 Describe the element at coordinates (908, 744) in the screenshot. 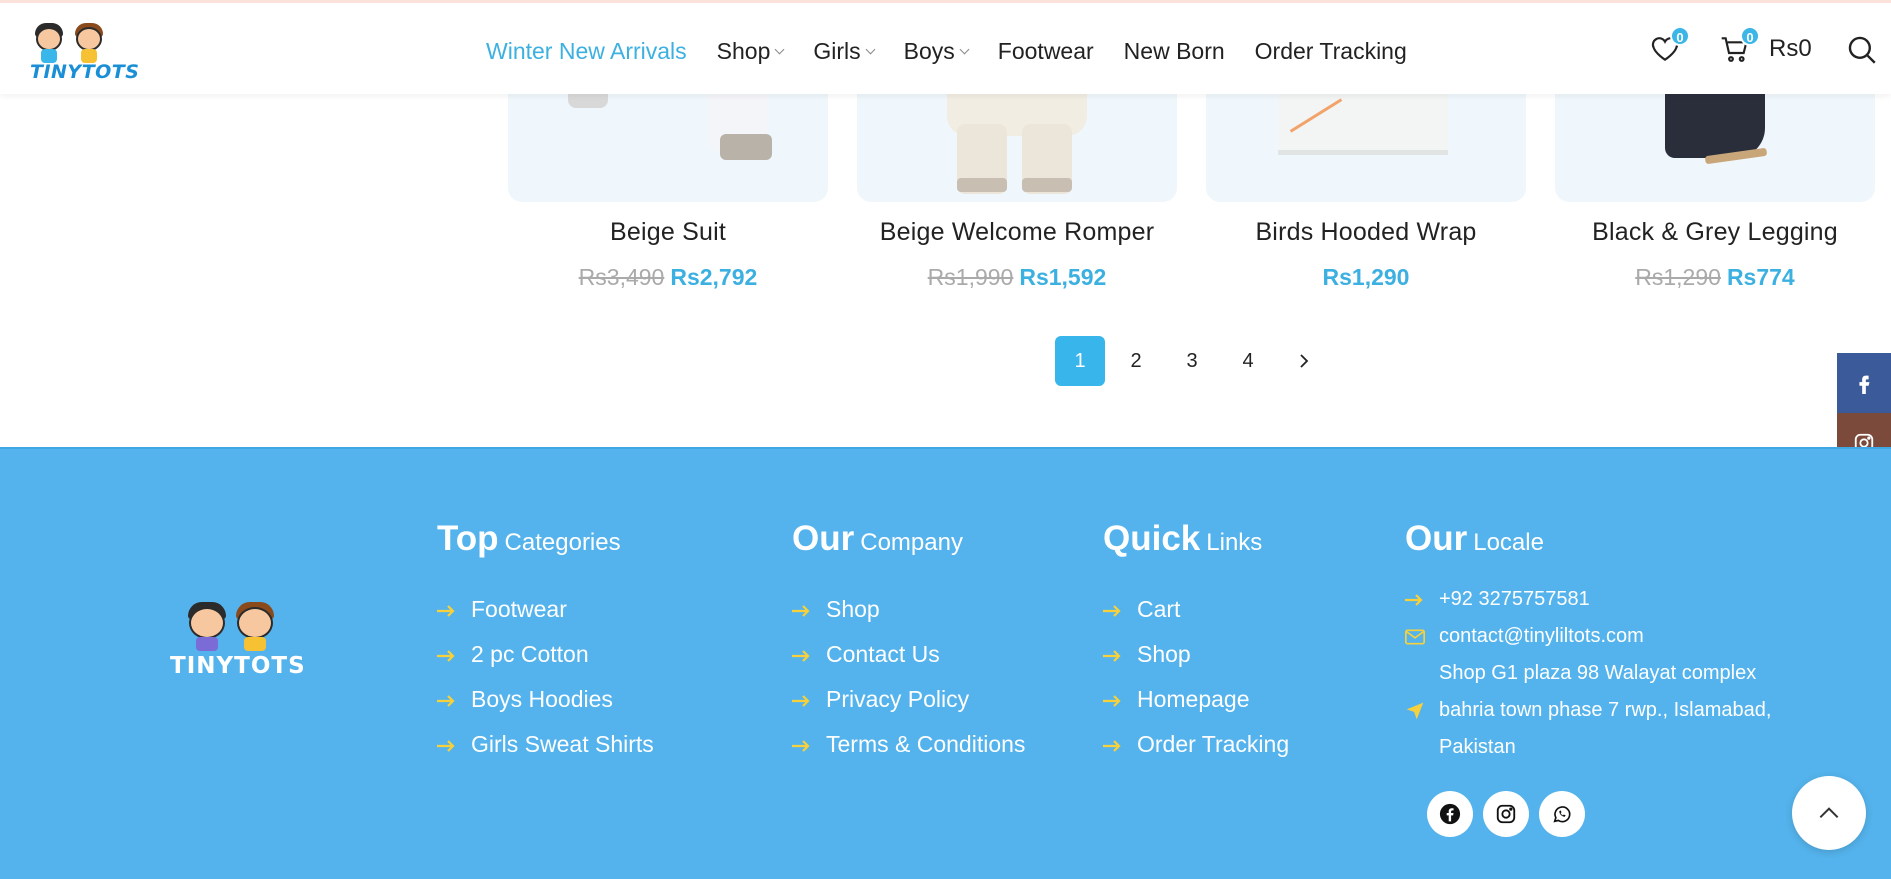

I see `footer-link: Terms & Conditions` at that location.